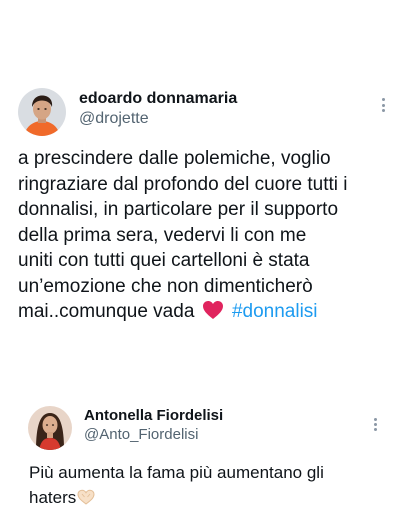 Image resolution: width=400 pixels, height=527 pixels. I want to click on username-handle: @drojette, so click(114, 119).